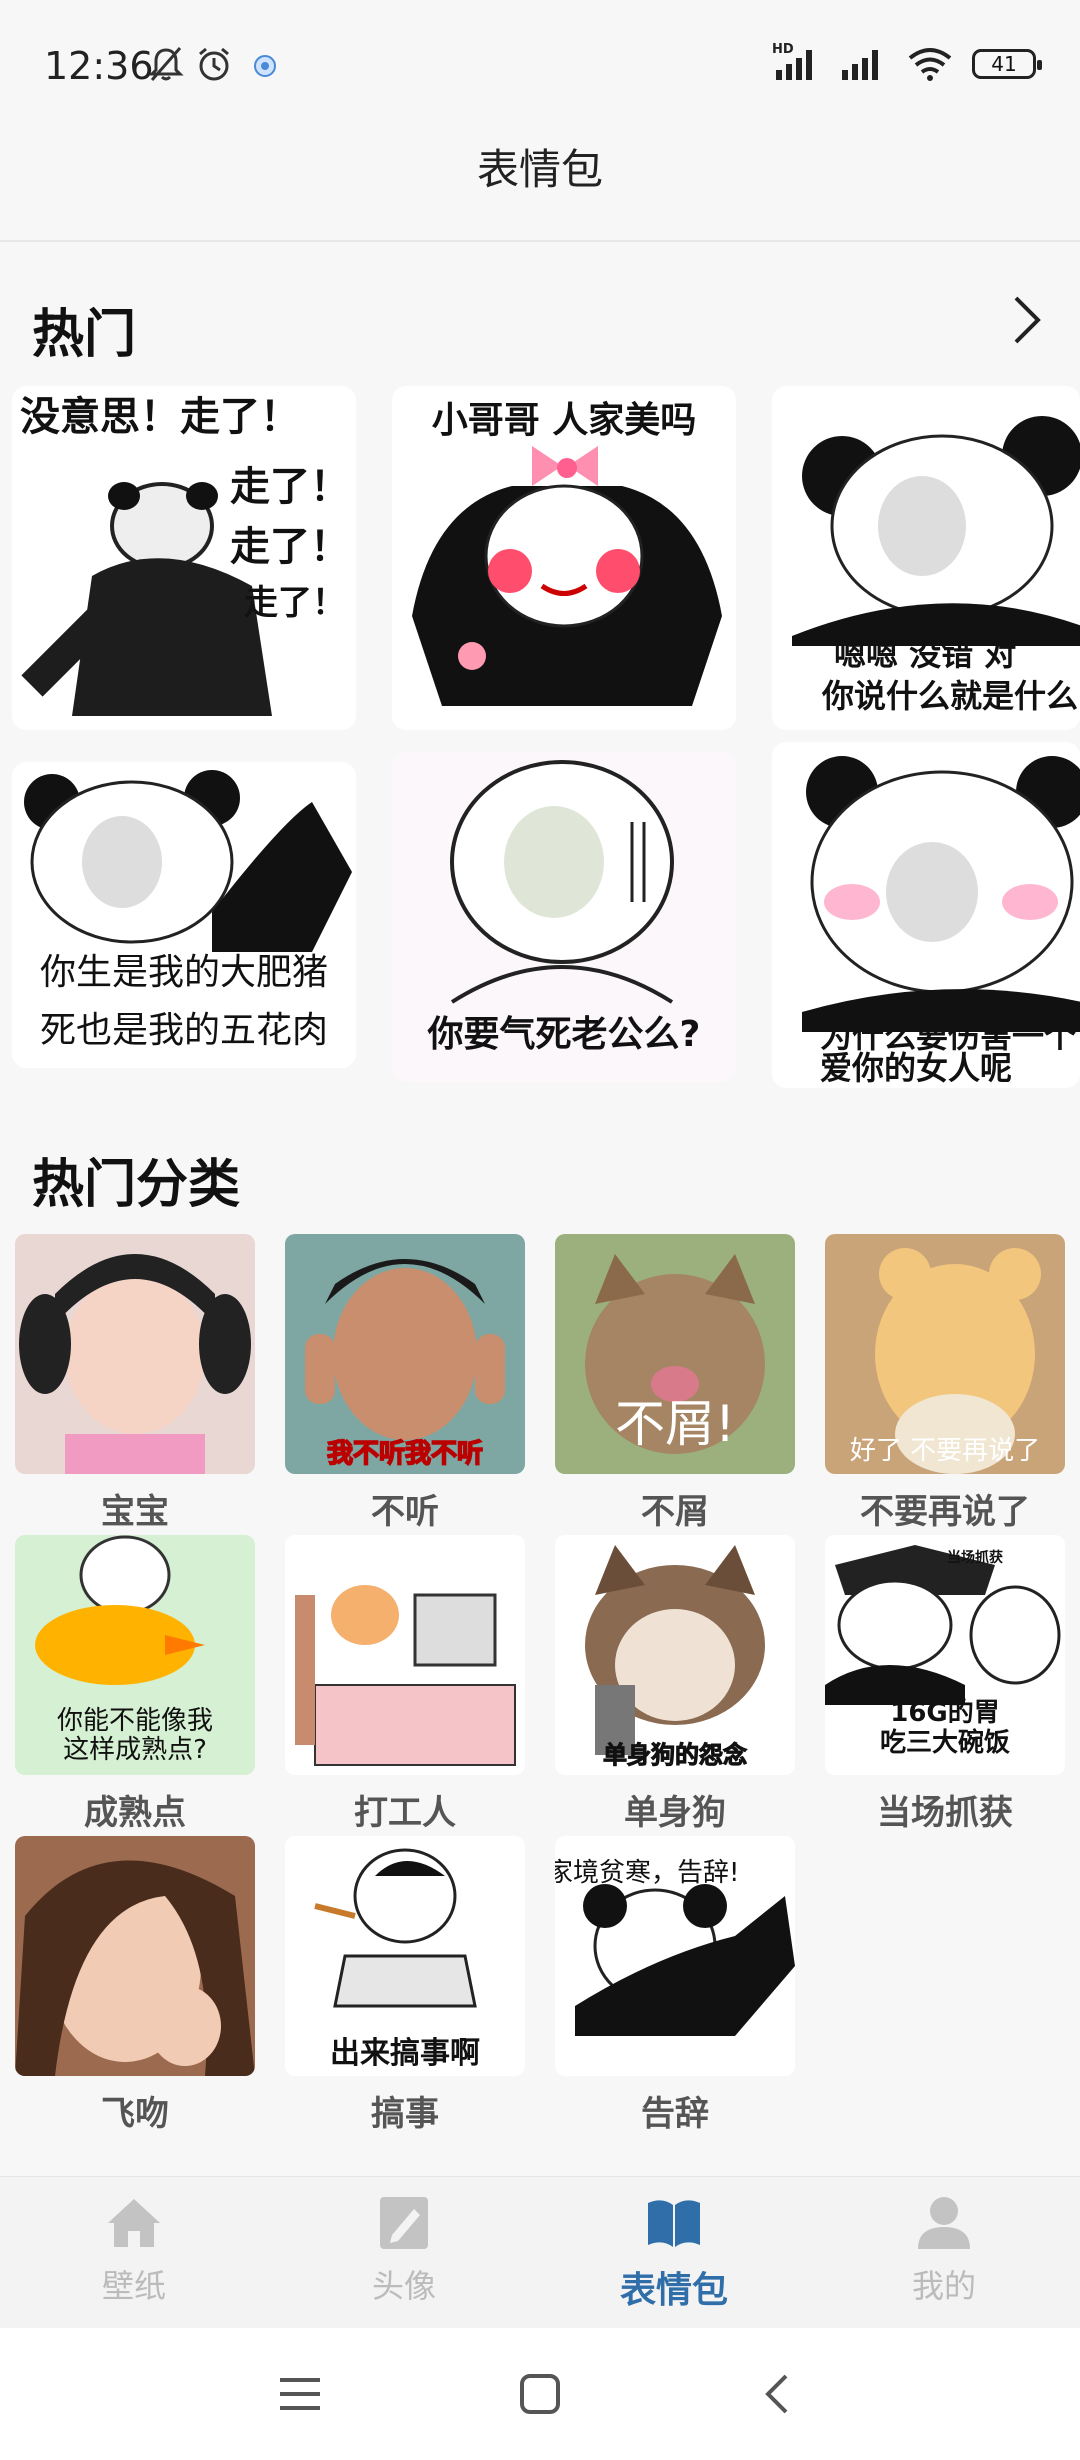 The image size is (1080, 2460). Describe the element at coordinates (930, 64) in the screenshot. I see `wifi-icon` at that location.